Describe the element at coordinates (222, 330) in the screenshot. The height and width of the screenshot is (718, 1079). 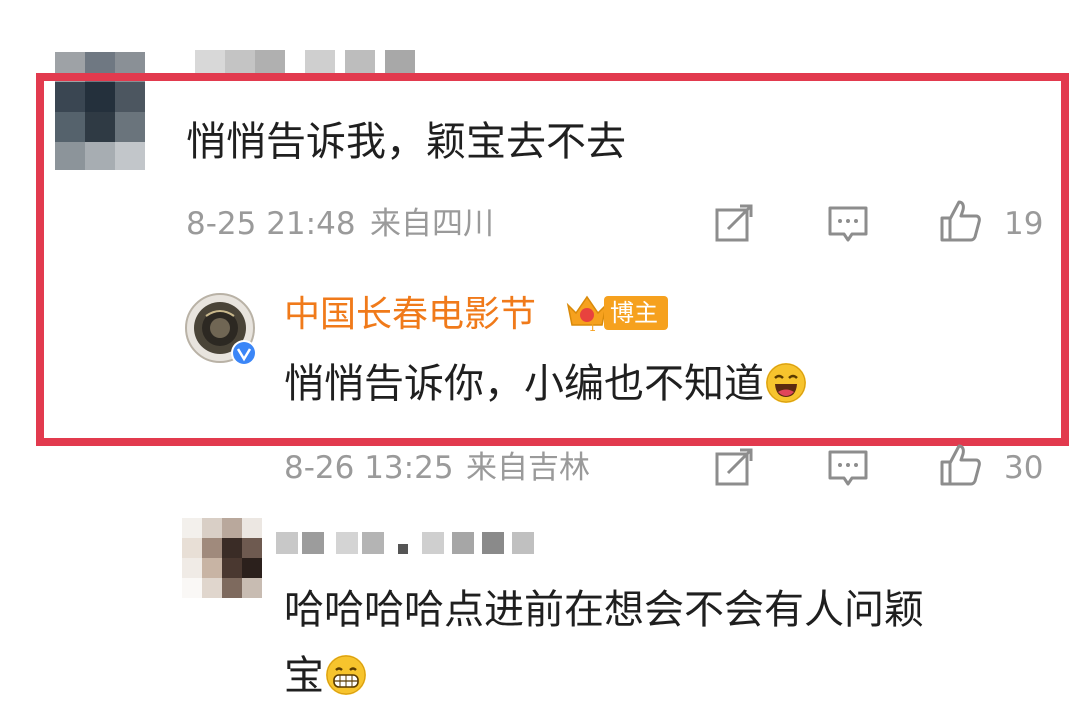
I see `reply-avatar` at that location.